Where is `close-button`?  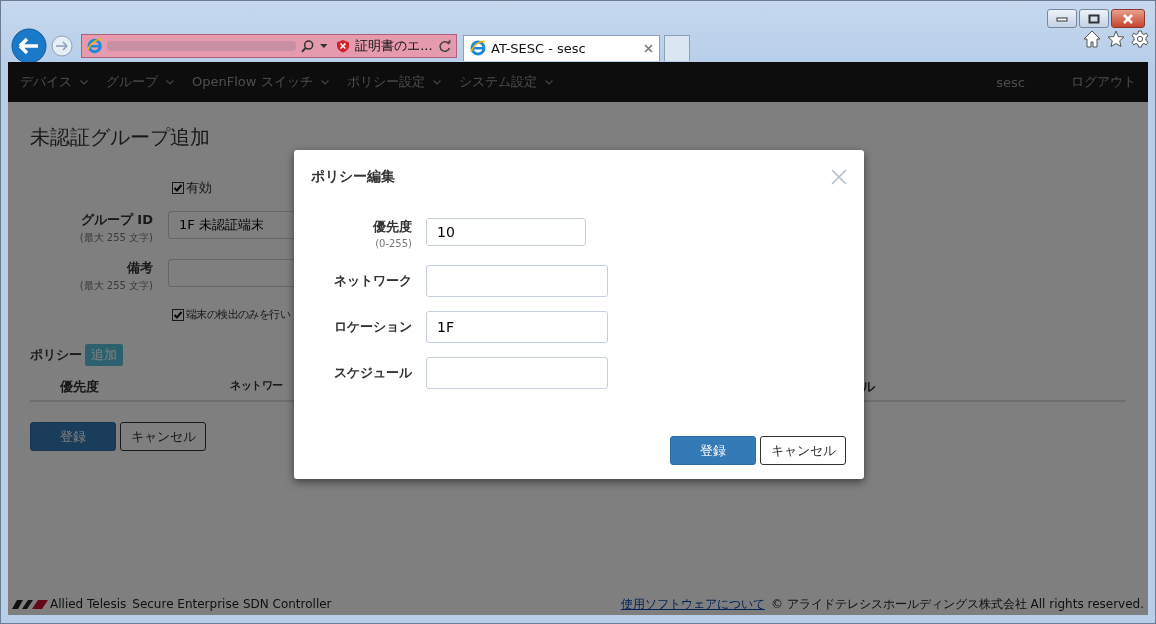
close-button is located at coordinates (1128, 18).